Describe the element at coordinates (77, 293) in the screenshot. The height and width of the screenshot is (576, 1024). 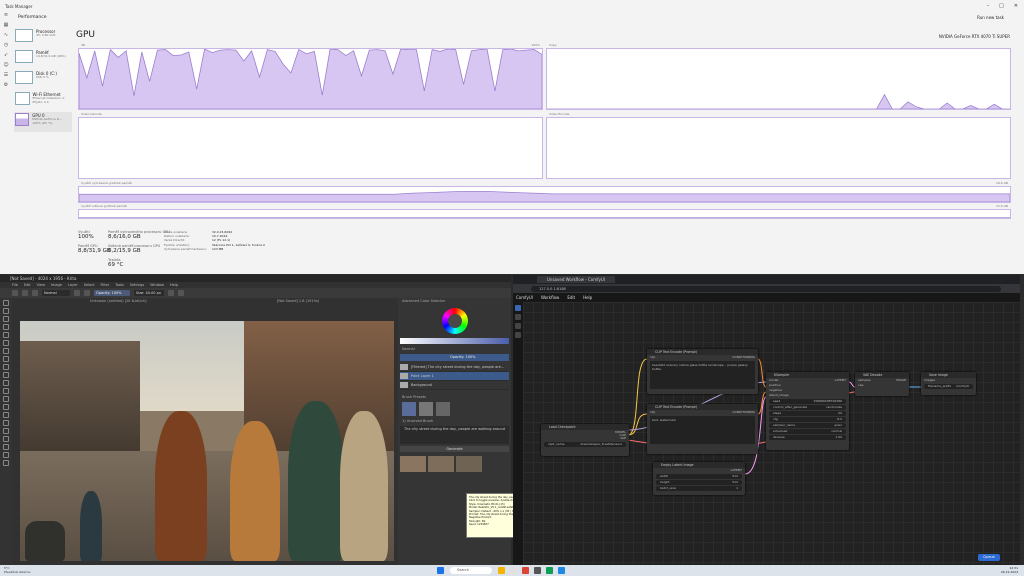
I see `eraser-icon` at that location.